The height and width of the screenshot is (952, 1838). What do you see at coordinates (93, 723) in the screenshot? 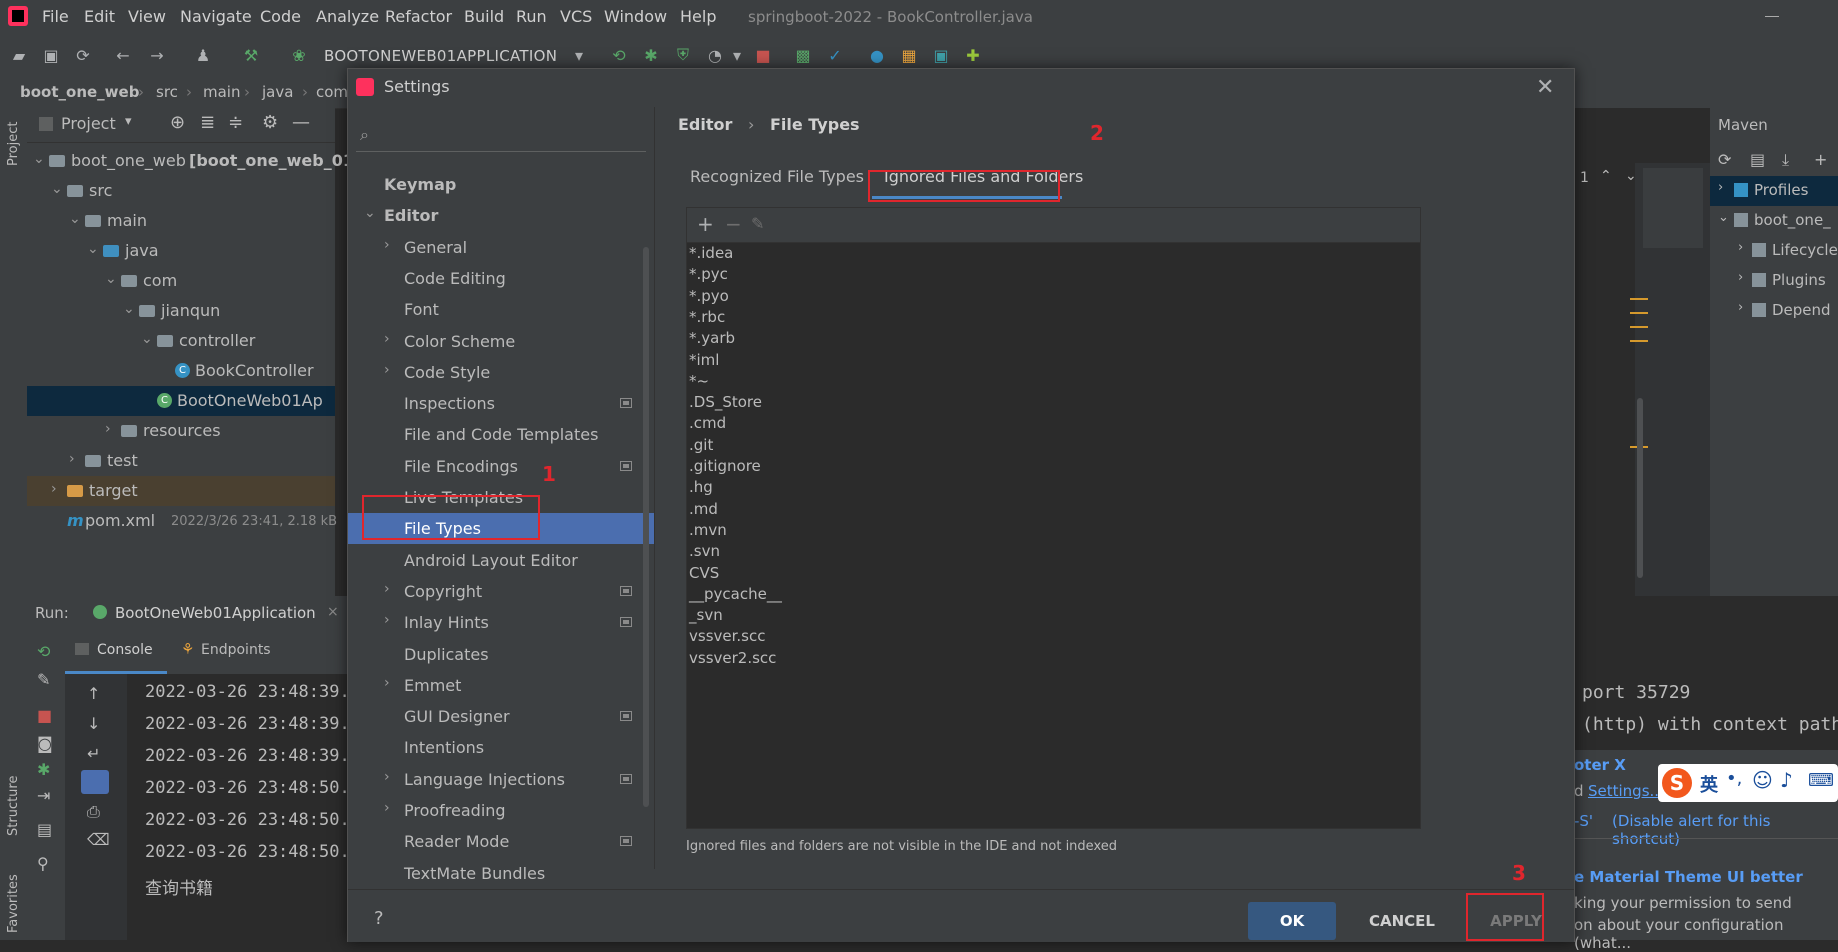
I see `arrow-down-icon: ↓` at bounding box center [93, 723].